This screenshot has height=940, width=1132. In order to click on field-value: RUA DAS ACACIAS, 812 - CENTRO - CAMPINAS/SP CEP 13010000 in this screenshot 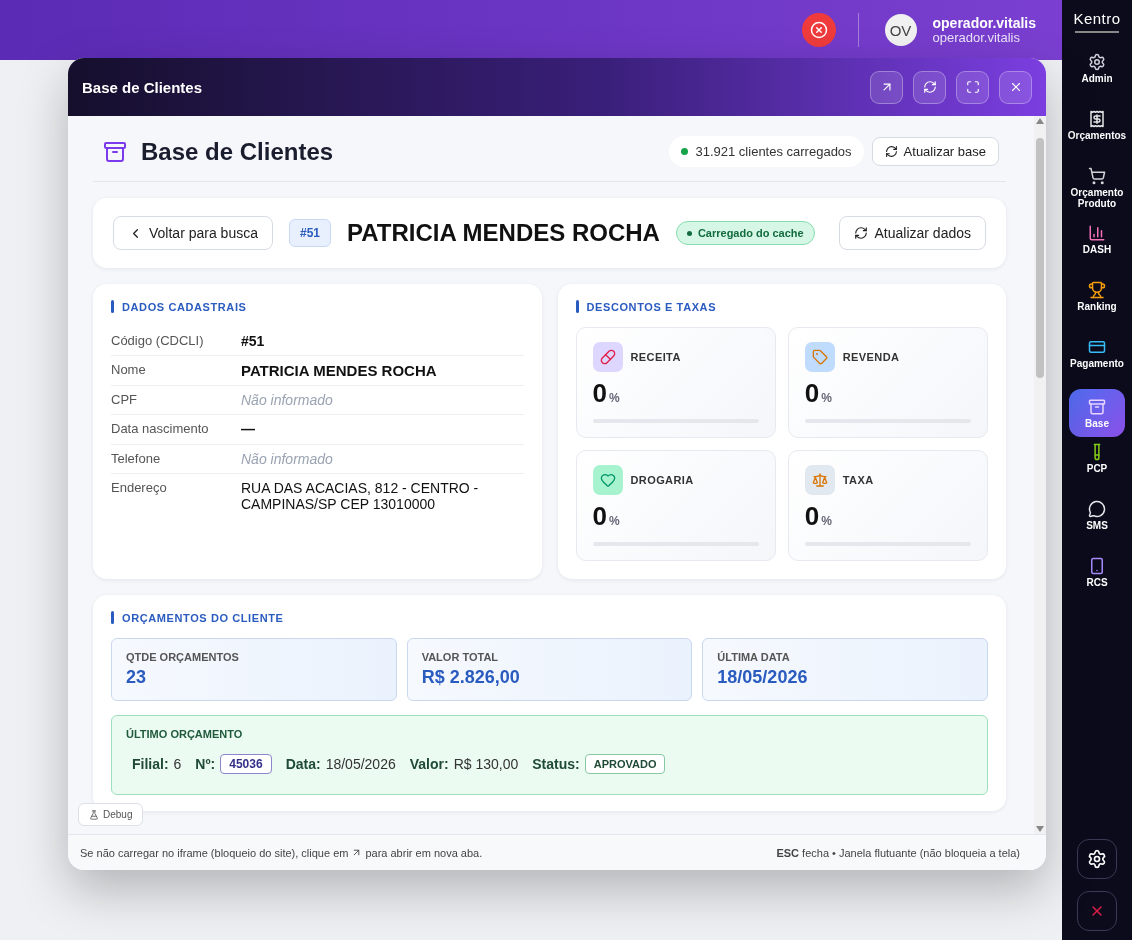, I will do `click(360, 495)`.